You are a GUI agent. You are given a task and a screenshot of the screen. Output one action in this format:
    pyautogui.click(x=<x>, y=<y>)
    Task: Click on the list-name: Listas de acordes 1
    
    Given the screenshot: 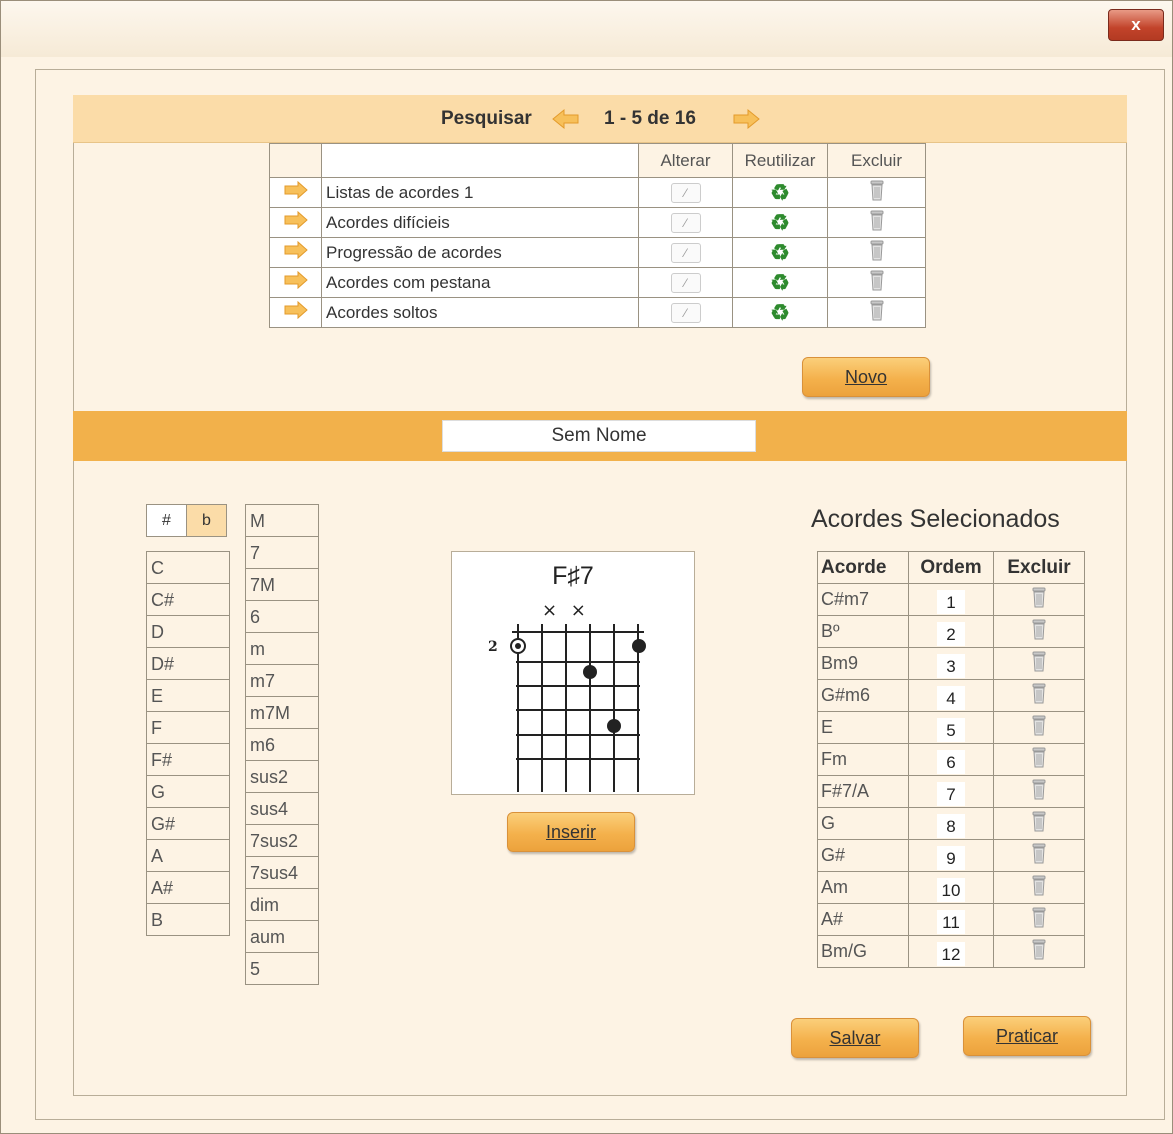 What is the action you would take?
    pyautogui.click(x=480, y=192)
    